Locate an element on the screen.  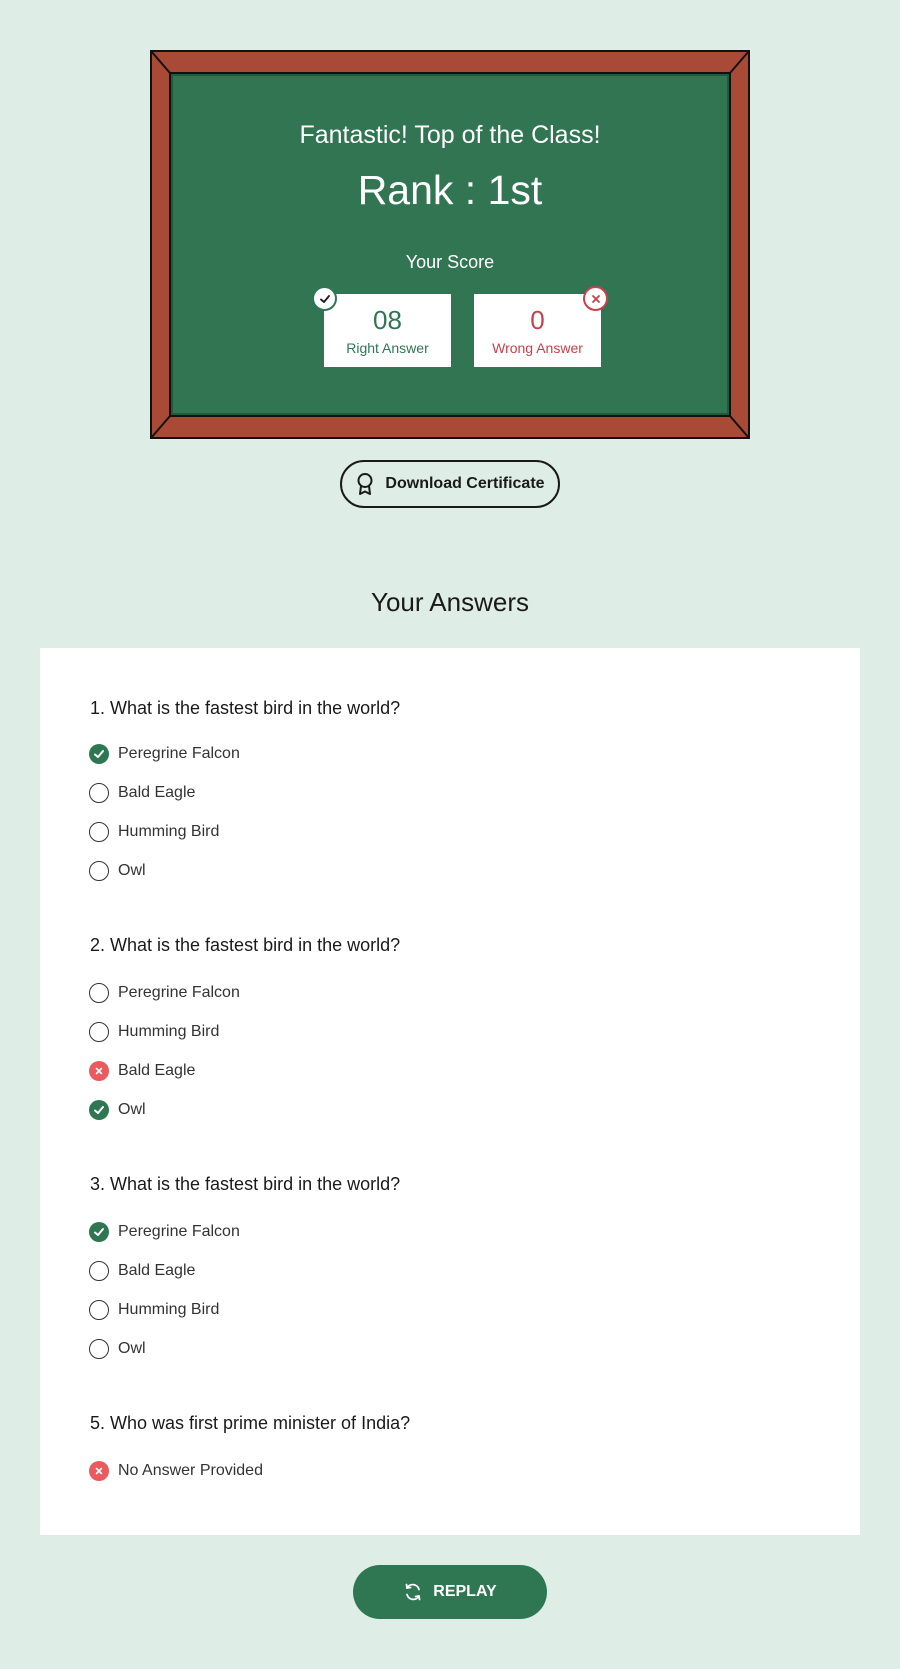
right-answer-card: 08 Right Answer is located at coordinates (387, 330).